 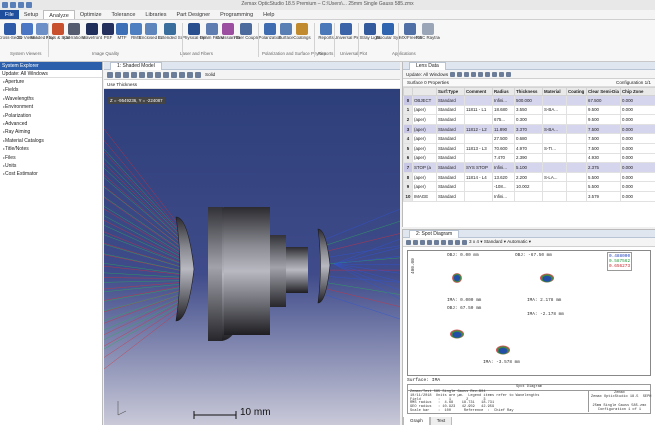 I want to click on system-explorer-item-cost-estimator: Cost Estimator, so click(x=51, y=174).